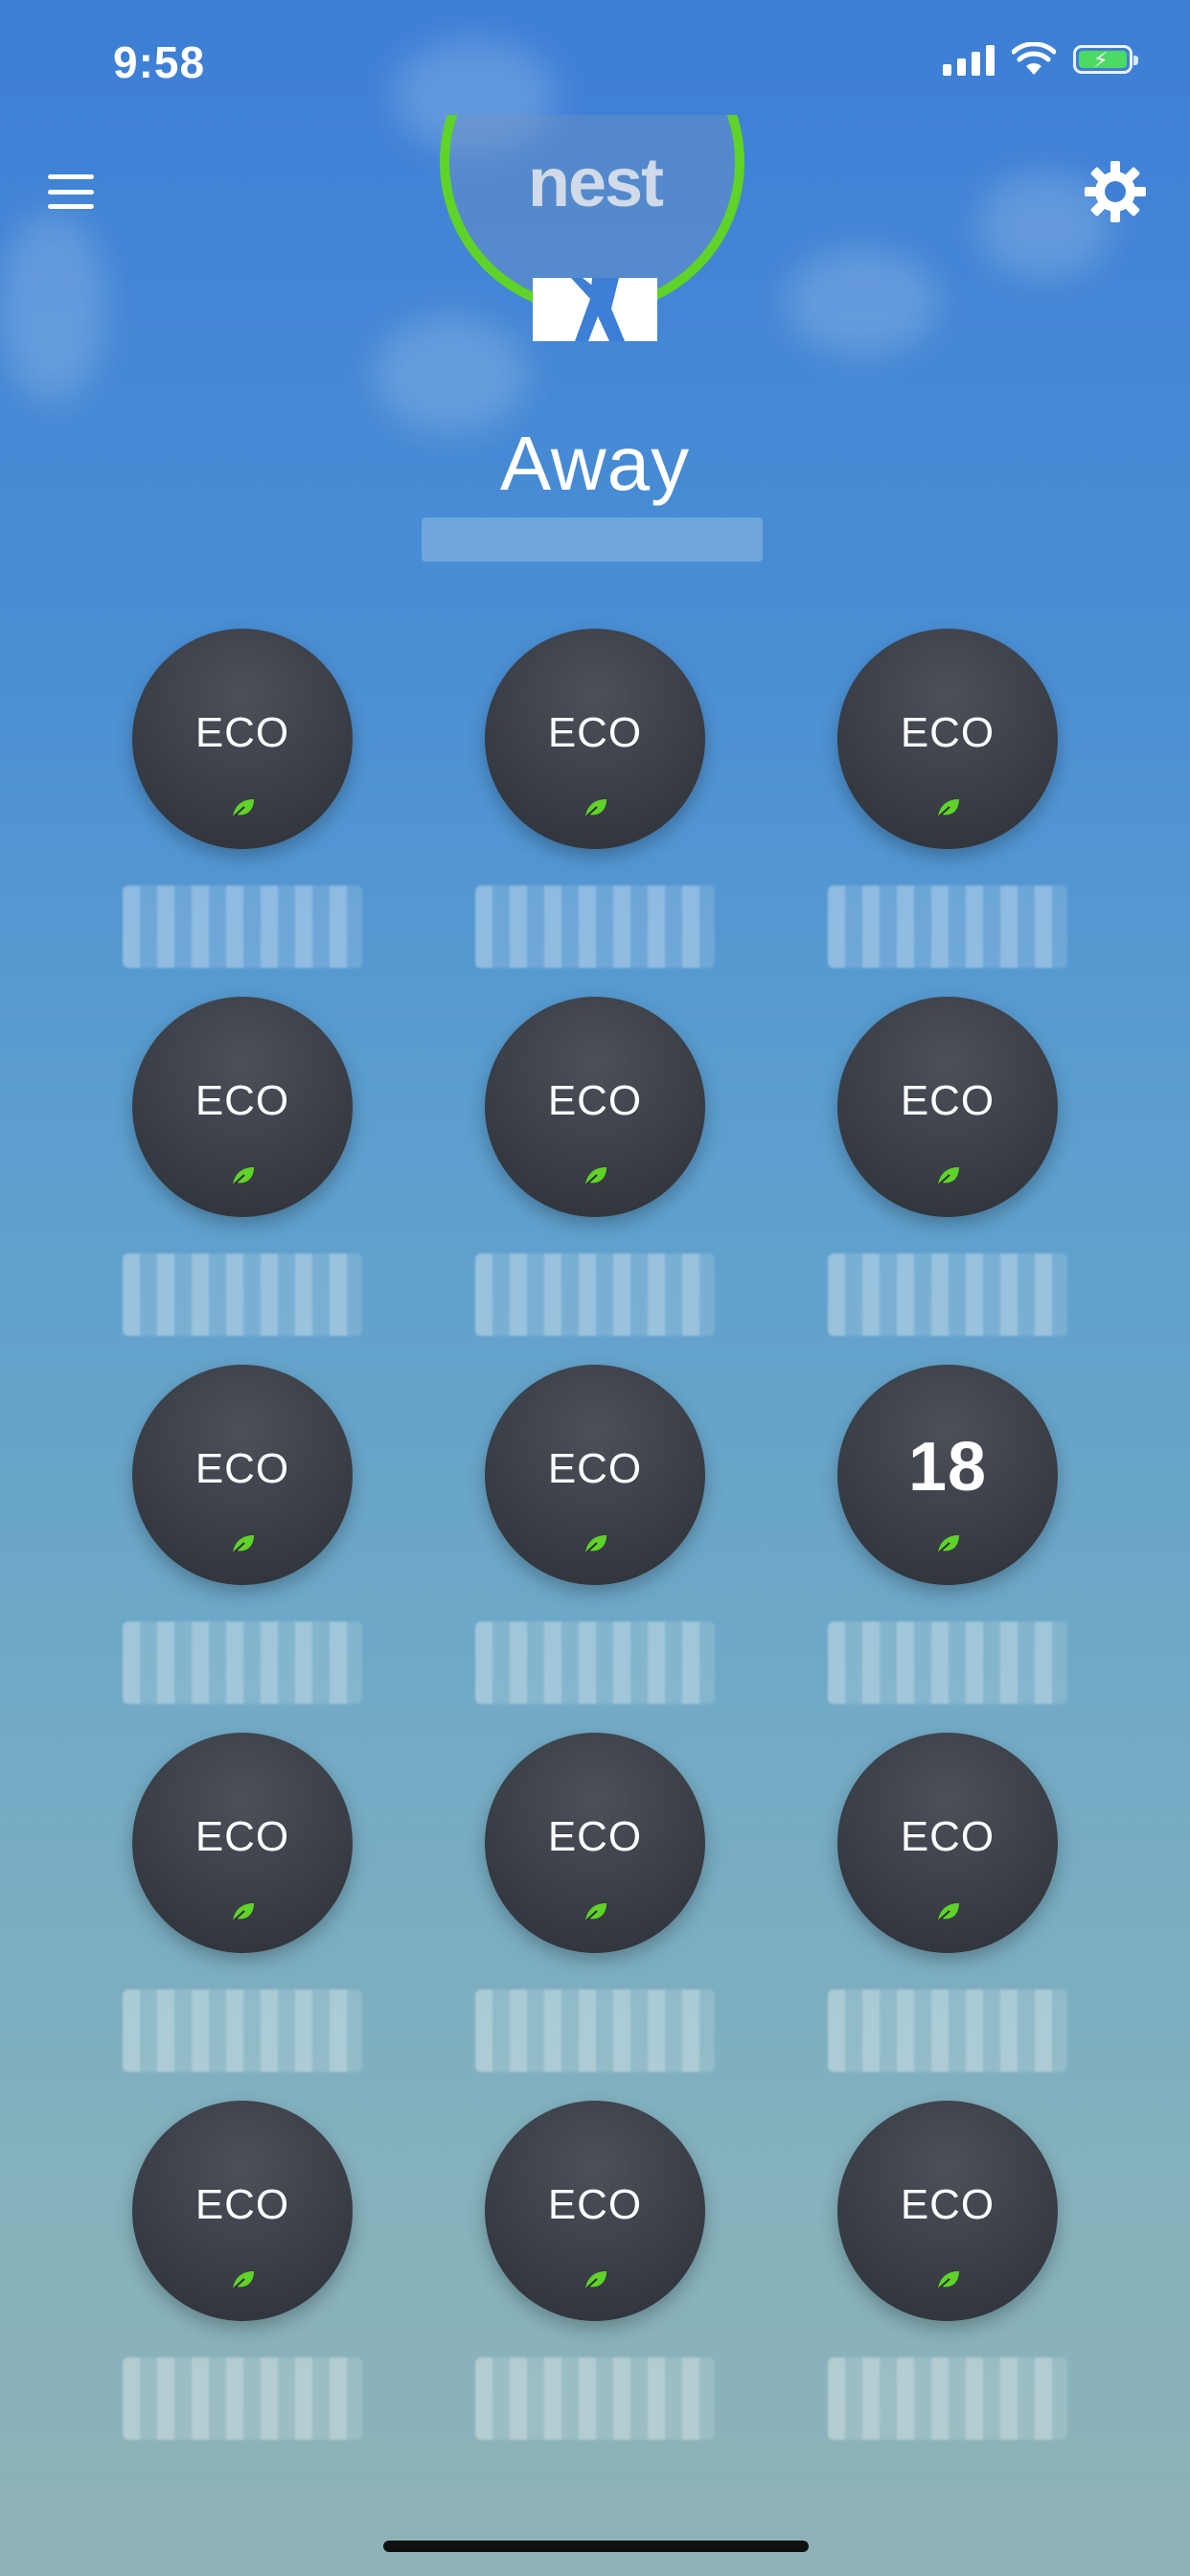 The width and height of the screenshot is (1190, 2576). I want to click on status-icons: ⚡, so click(1040, 59).